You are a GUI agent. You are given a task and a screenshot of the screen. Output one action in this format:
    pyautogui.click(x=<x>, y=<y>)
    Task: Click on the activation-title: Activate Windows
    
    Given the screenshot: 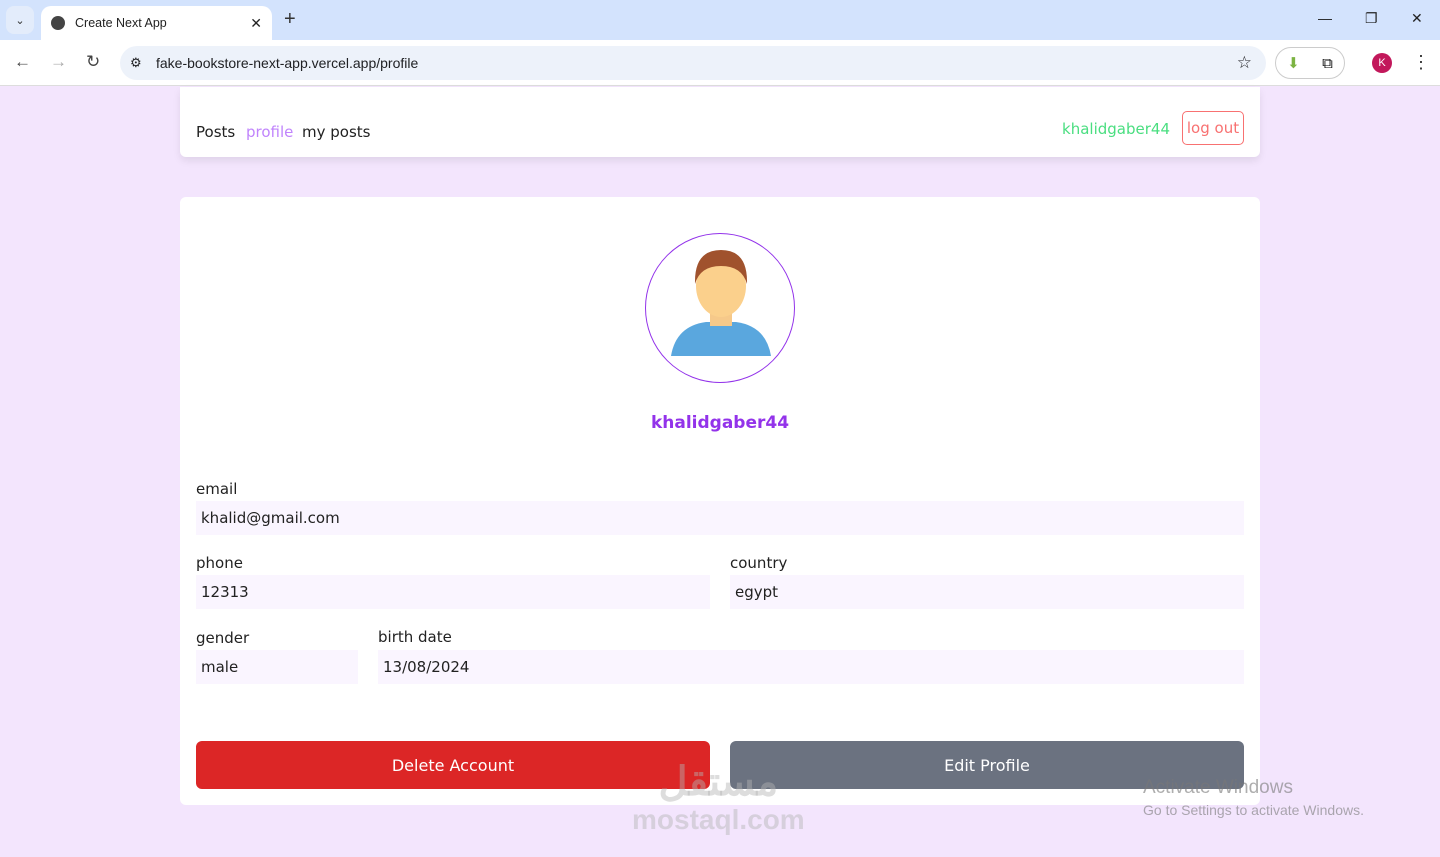 What is the action you would take?
    pyautogui.click(x=1218, y=787)
    